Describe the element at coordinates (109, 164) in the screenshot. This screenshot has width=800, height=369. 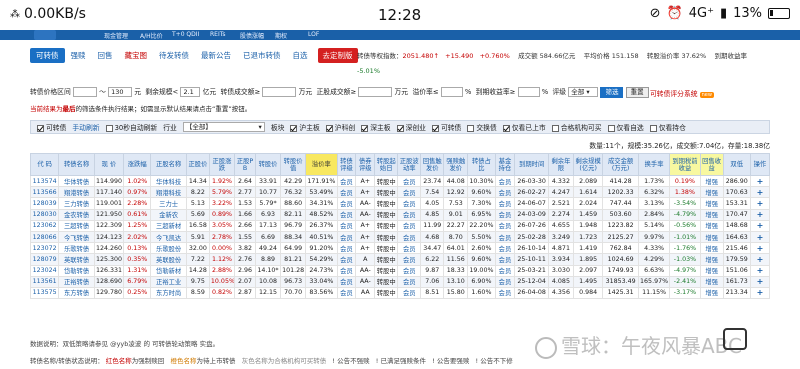
I see `col-header-price: 现 价` at that location.